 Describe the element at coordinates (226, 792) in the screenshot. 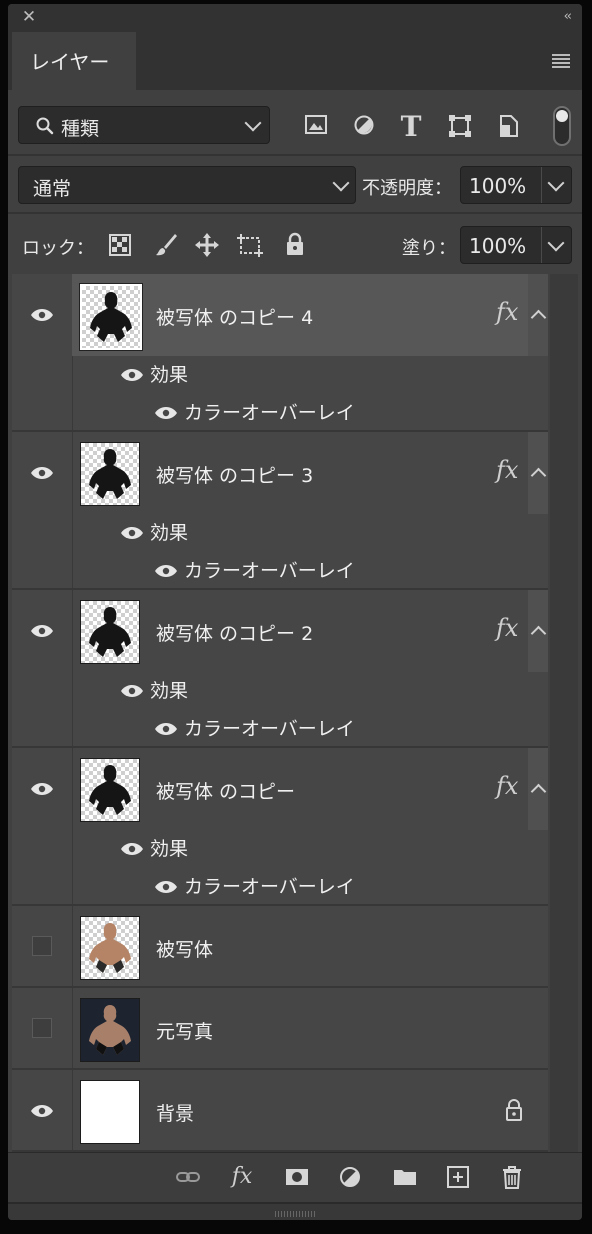

I see `layer-name: 被写体 のコピー` at that location.